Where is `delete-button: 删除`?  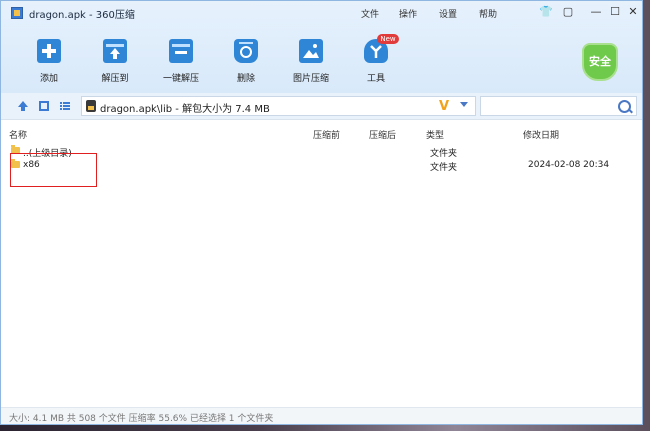
delete-button: 删除 is located at coordinates (246, 63).